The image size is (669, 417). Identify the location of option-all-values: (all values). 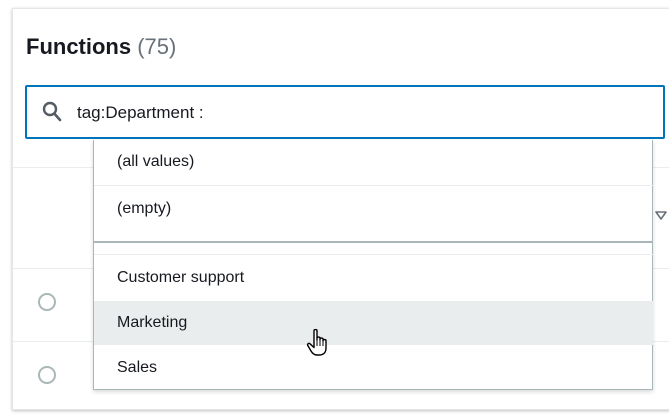
(373, 162).